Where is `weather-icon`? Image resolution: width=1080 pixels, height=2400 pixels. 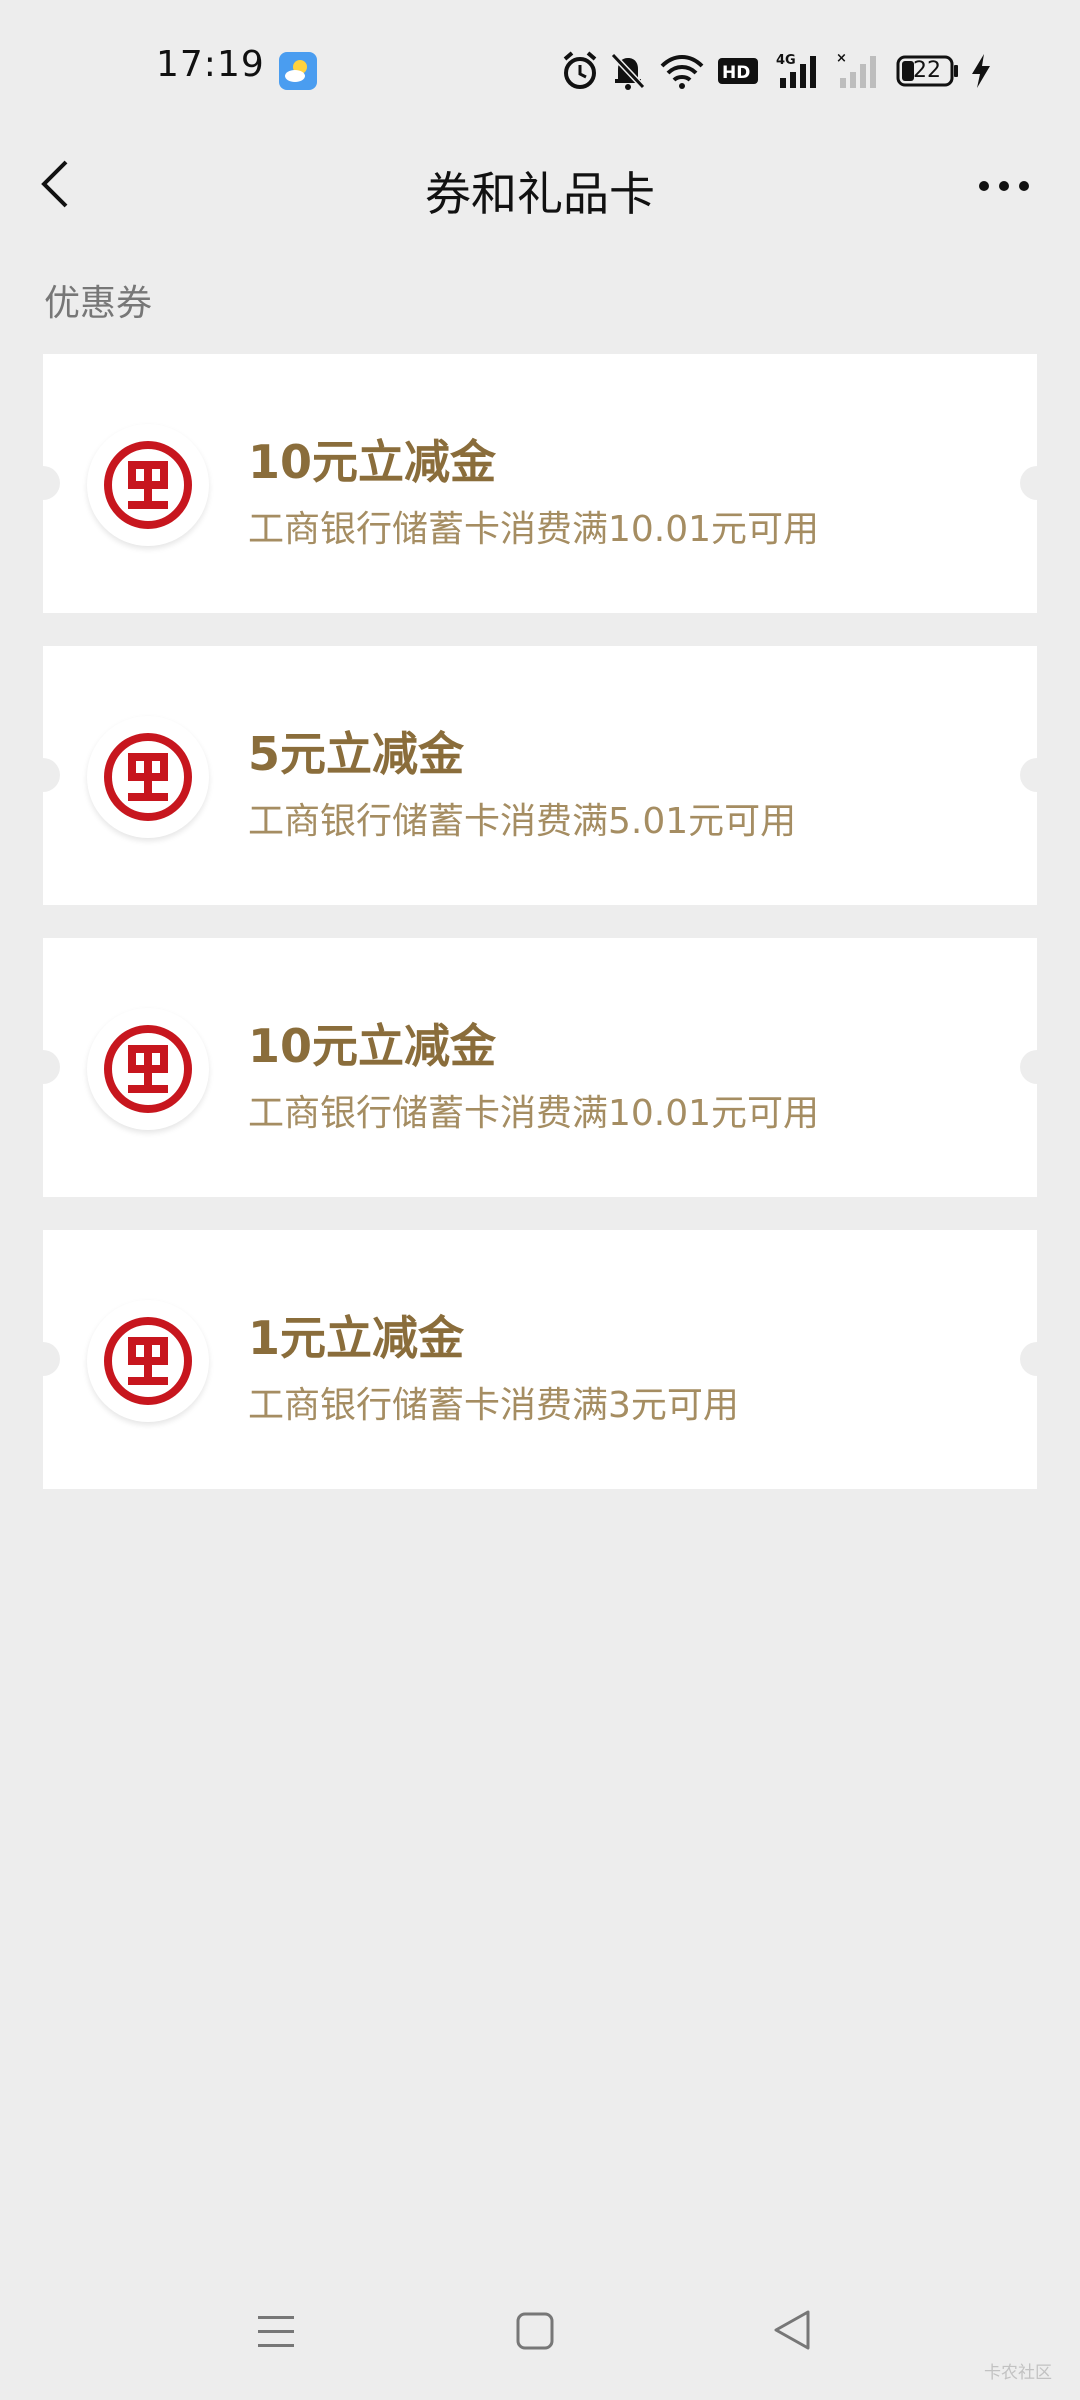 weather-icon is located at coordinates (298, 71).